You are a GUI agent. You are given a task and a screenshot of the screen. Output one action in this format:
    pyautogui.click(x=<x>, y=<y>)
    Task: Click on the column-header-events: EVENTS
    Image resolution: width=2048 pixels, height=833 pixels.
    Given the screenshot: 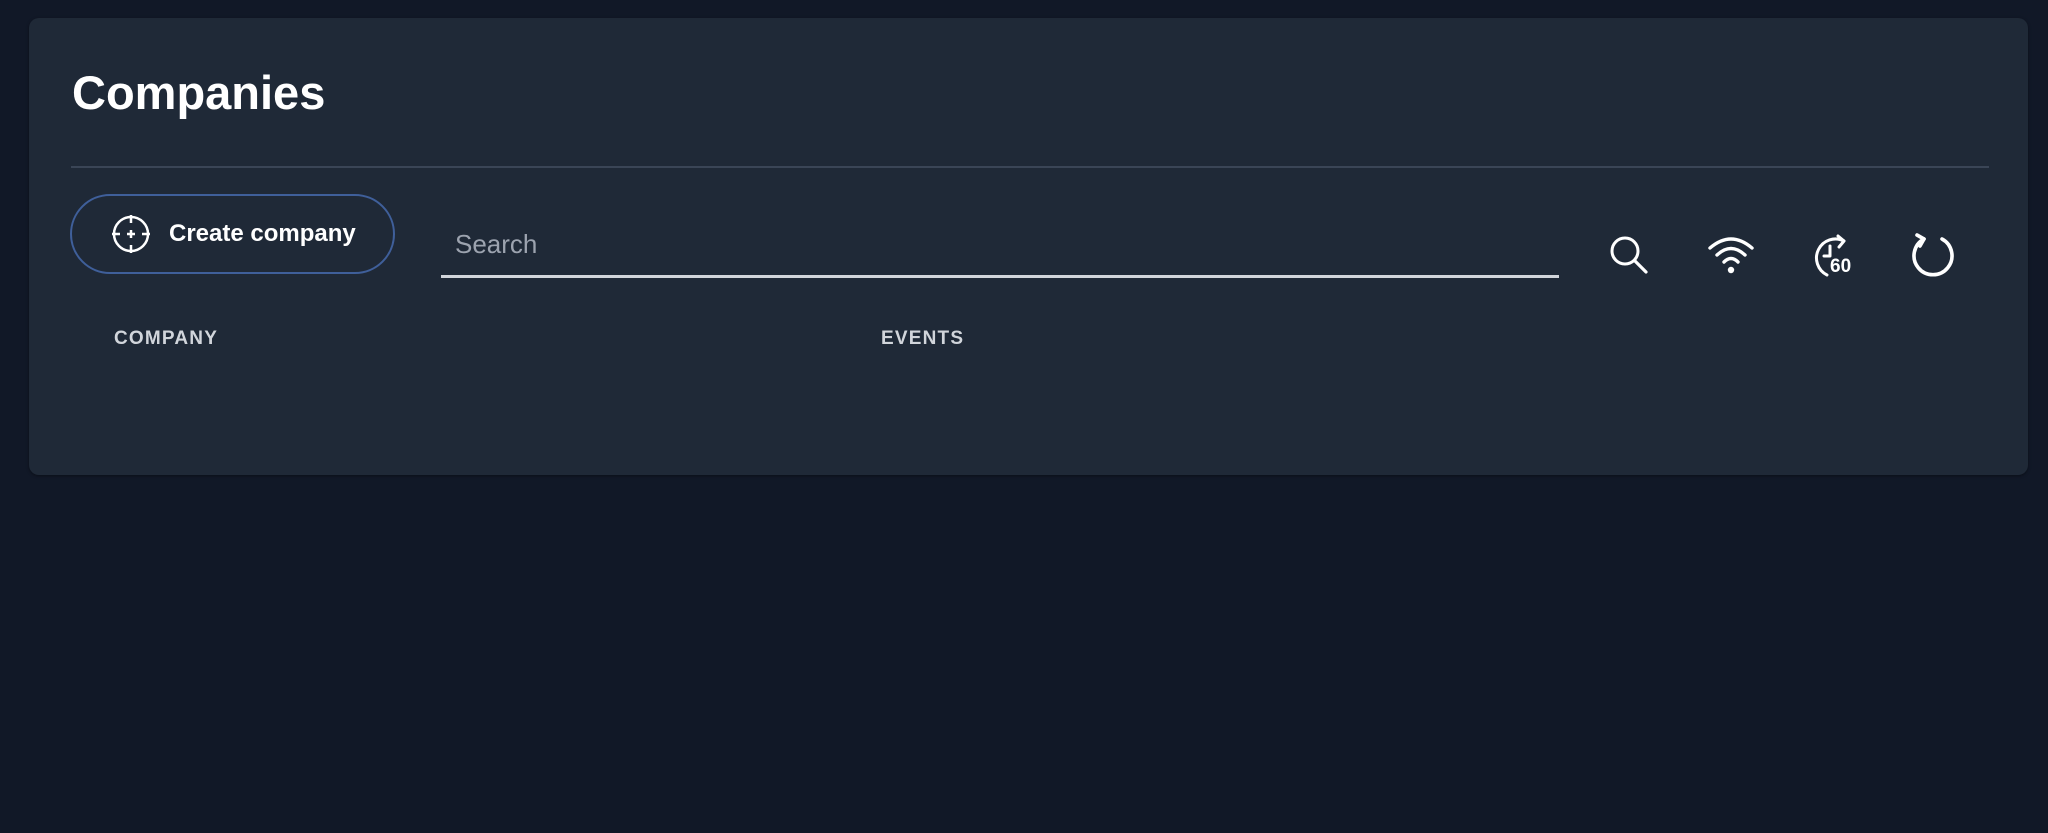 What is the action you would take?
    pyautogui.click(x=922, y=339)
    